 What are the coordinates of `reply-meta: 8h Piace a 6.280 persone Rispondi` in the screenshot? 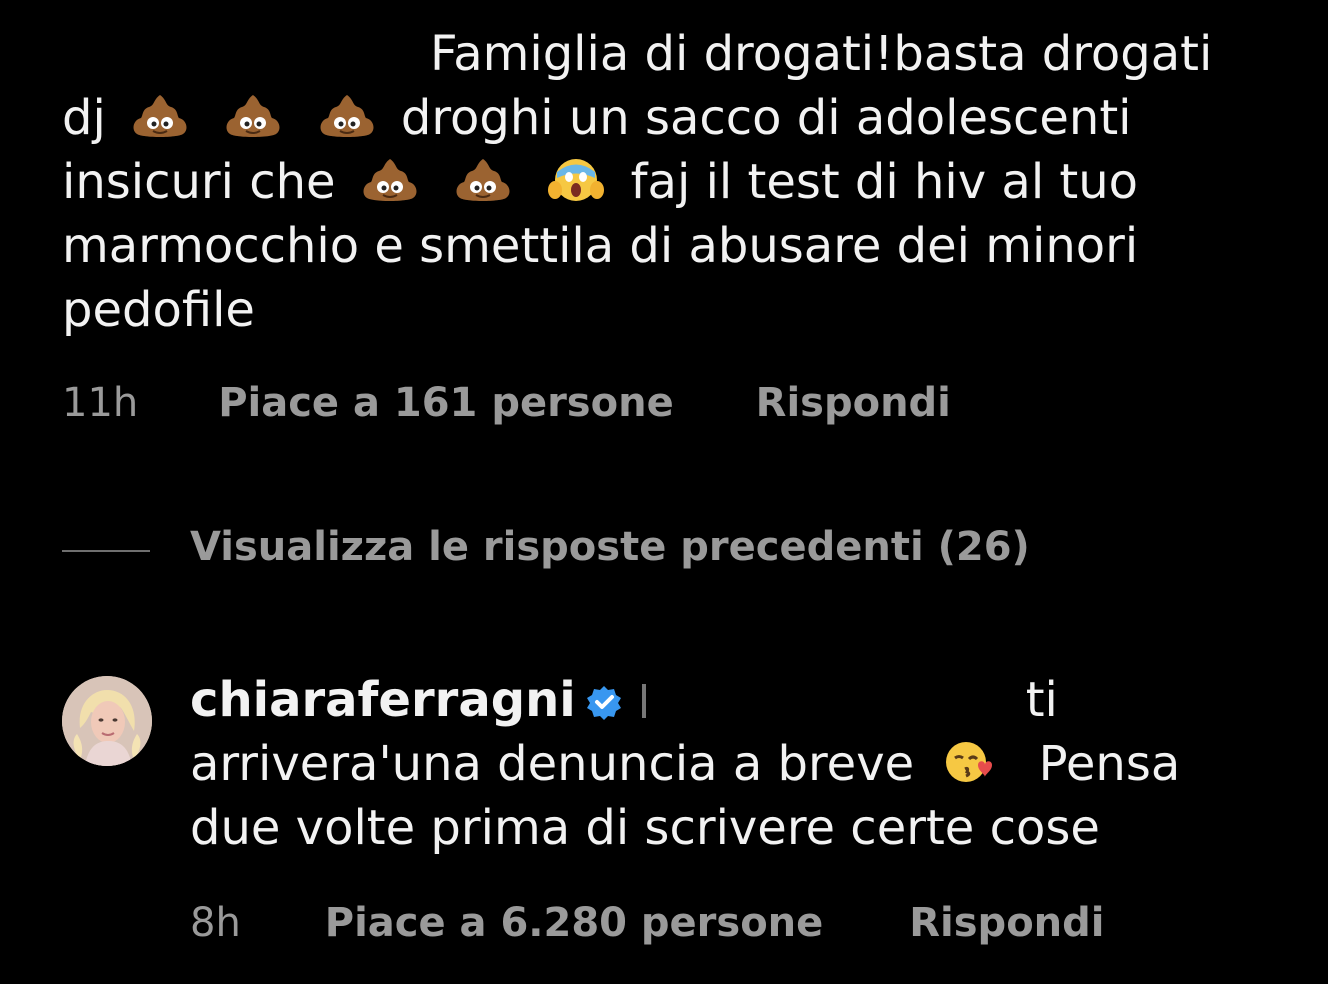 It's located at (647, 923).